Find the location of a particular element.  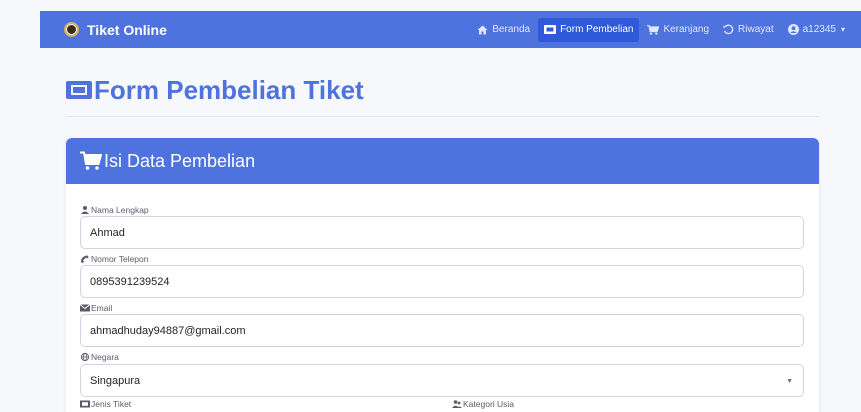

card-header: Isi Data Pembelian is located at coordinates (442, 161).